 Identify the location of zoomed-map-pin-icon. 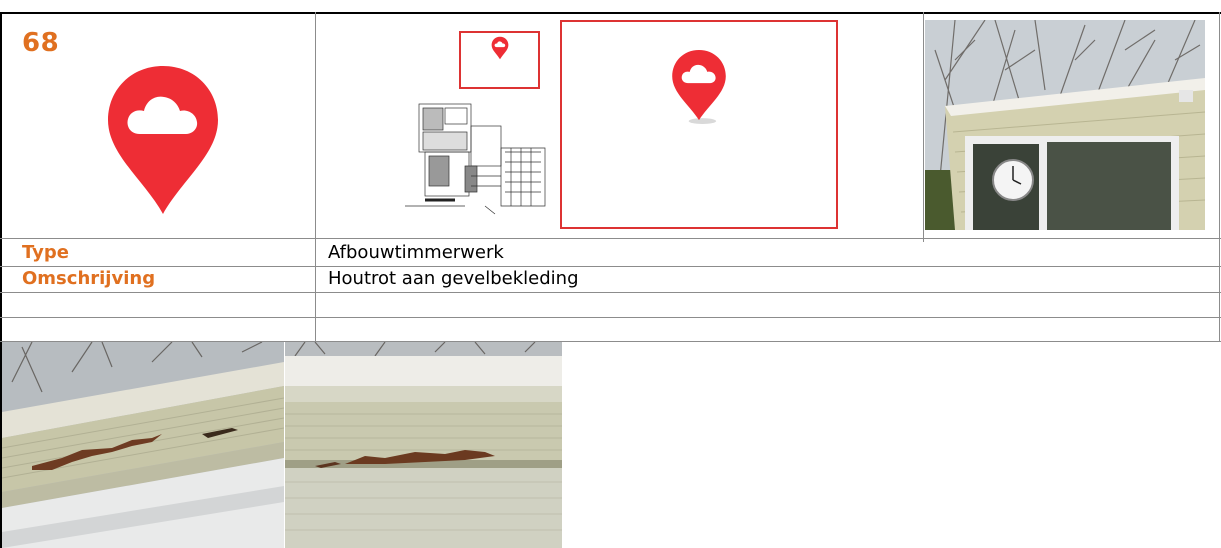
(699, 86).